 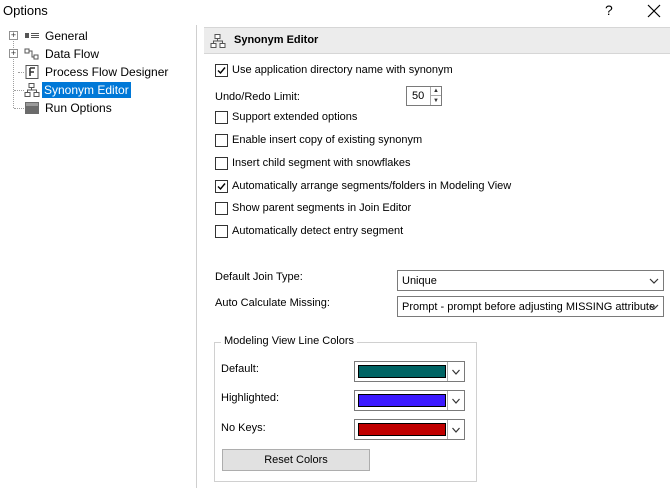 I want to click on close-icon, so click(x=654, y=11).